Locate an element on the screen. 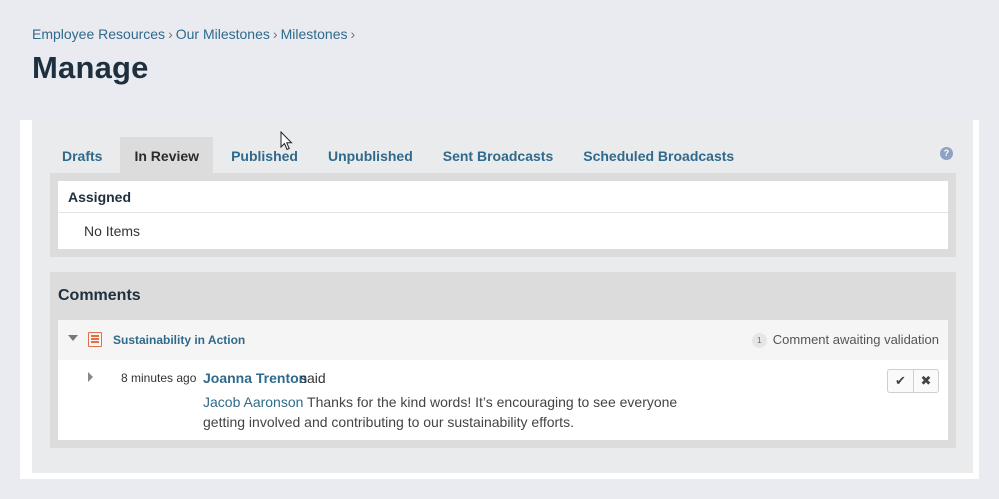 The width and height of the screenshot is (999, 499). comment-actions: ✔ ✖ is located at coordinates (913, 381).